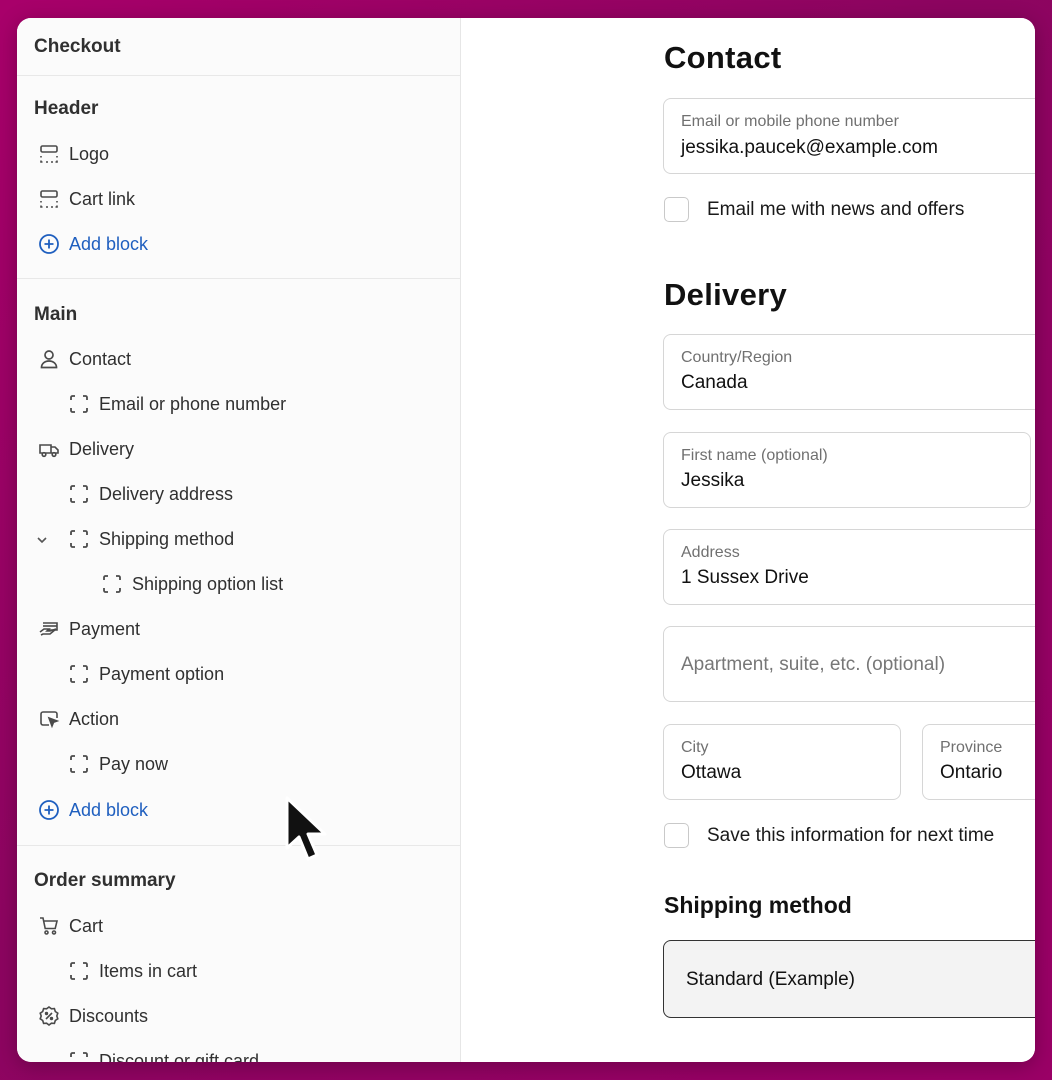 Image resolution: width=1052 pixels, height=1080 pixels. I want to click on sidebar-item-label: Logo, so click(89, 153).